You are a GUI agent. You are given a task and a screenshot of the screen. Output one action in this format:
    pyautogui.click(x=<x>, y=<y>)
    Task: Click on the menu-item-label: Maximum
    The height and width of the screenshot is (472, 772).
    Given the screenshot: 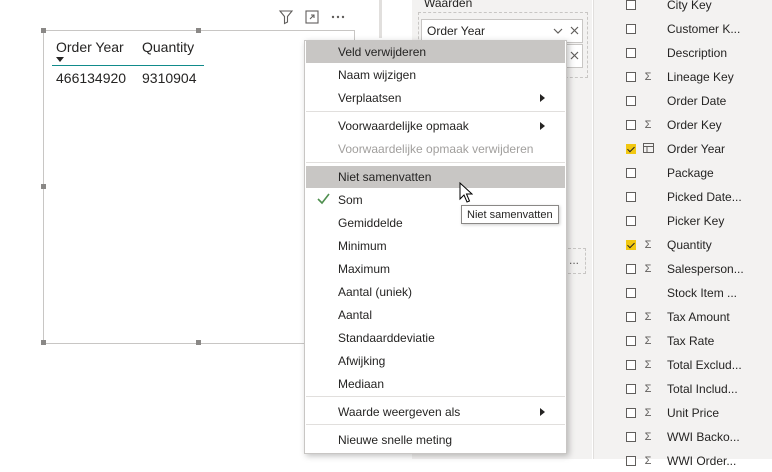 What is the action you would take?
    pyautogui.click(x=364, y=269)
    